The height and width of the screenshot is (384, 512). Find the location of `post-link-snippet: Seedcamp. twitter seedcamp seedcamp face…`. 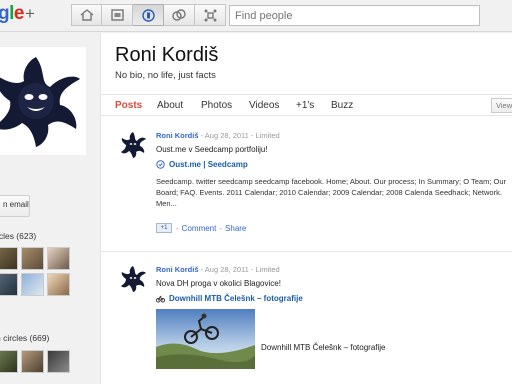

post-link-snippet: Seedcamp. twitter seedcamp seedcamp face… is located at coordinates (331, 192).